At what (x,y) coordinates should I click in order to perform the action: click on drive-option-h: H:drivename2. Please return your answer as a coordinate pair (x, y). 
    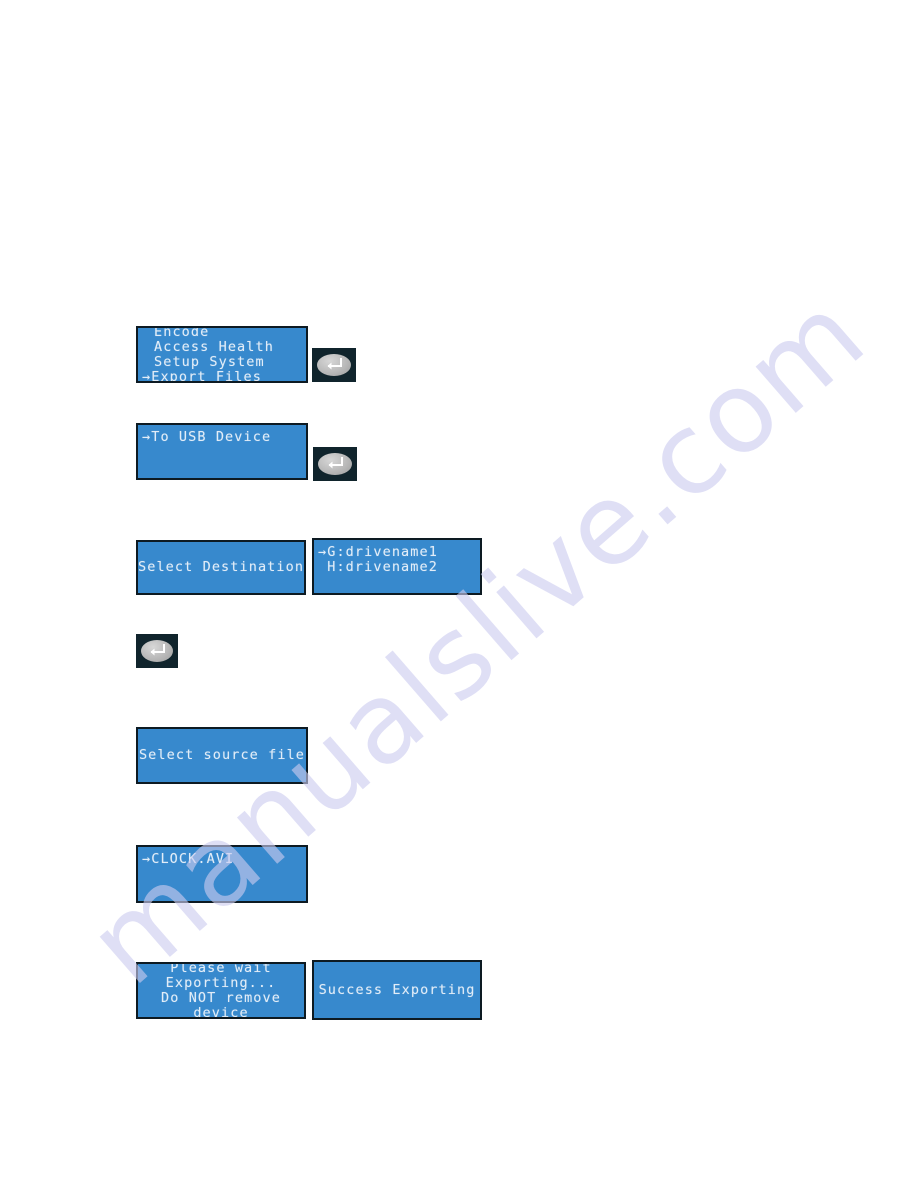
    Looking at the image, I should click on (397, 567).